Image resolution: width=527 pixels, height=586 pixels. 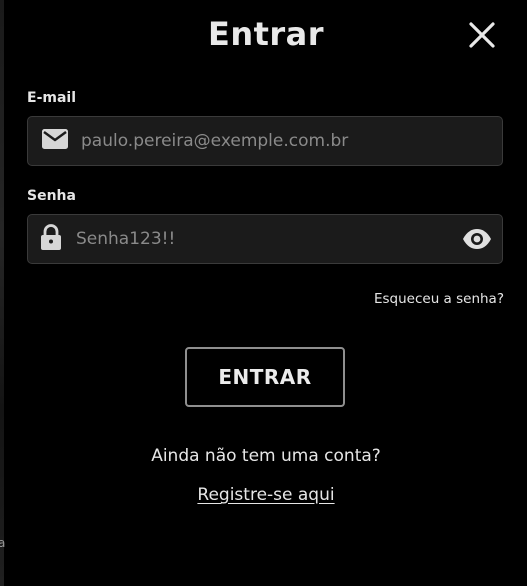 I want to click on close-x-icon, so click(x=482, y=35).